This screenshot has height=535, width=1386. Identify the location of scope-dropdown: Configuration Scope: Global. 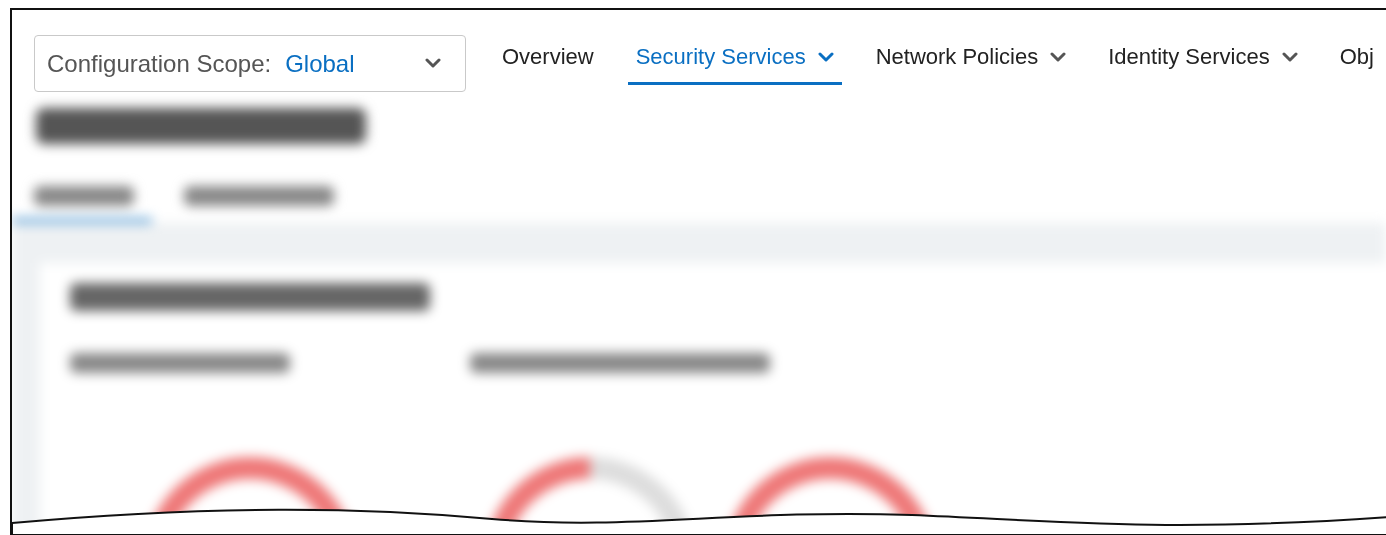
(250, 63).